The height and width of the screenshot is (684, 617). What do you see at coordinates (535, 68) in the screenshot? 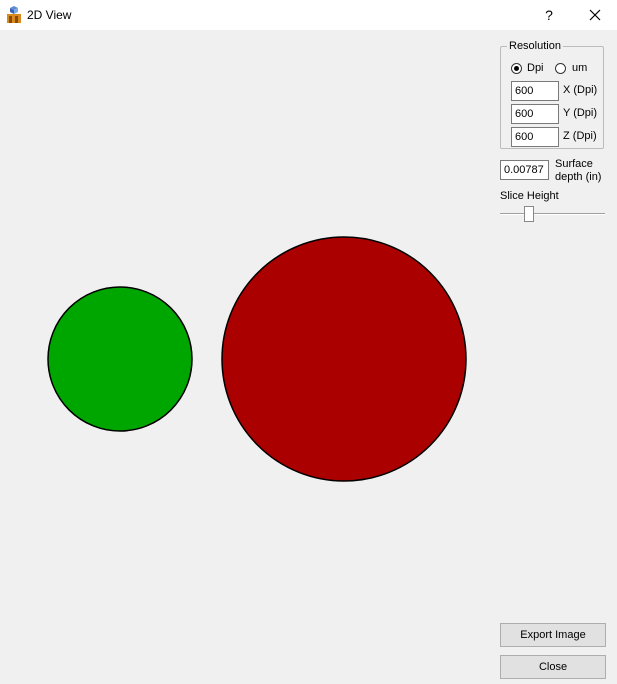
I see `dpi-radio-label: Dpi` at bounding box center [535, 68].